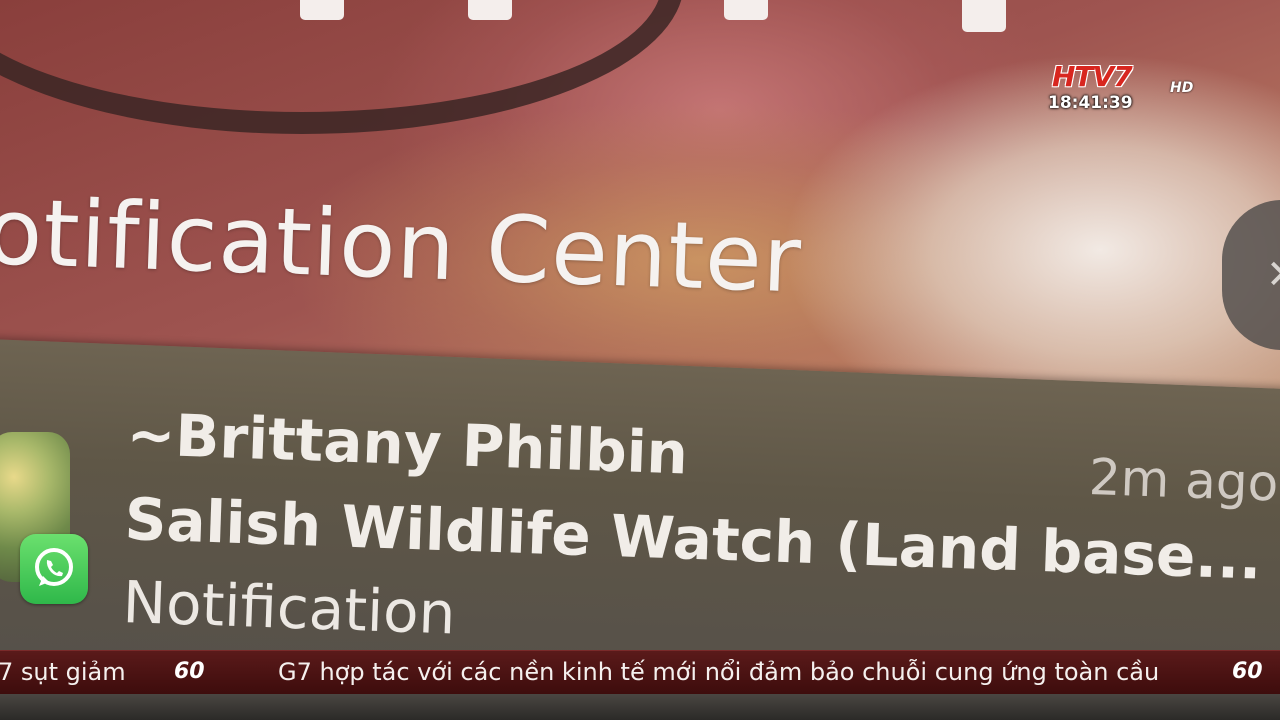 Image resolution: width=1280 pixels, height=720 pixels. What do you see at coordinates (640, 707) in the screenshot?
I see `bottom-strip` at bounding box center [640, 707].